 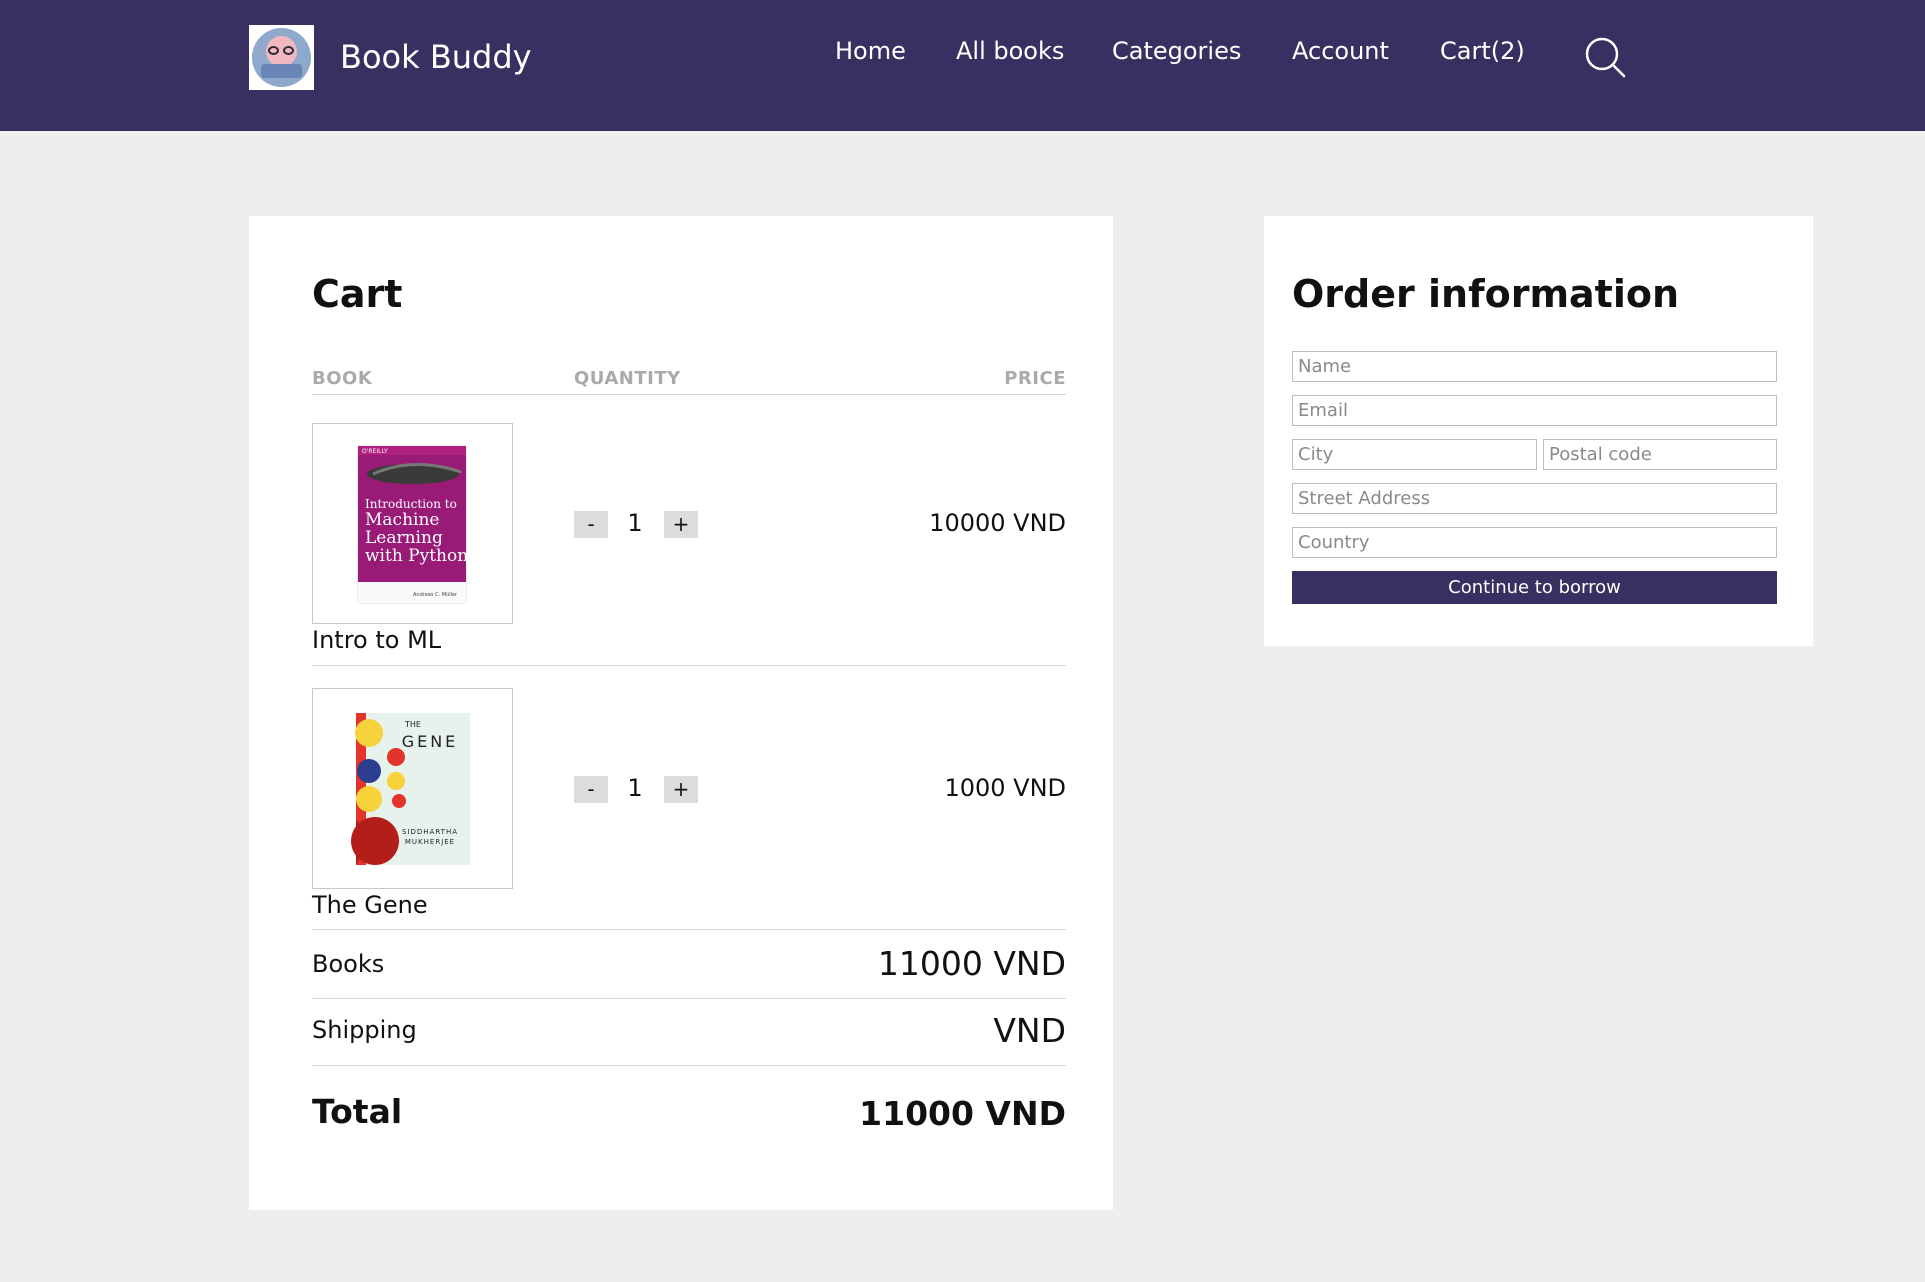 What do you see at coordinates (1010, 51) in the screenshot?
I see `nav-all-books: All books` at bounding box center [1010, 51].